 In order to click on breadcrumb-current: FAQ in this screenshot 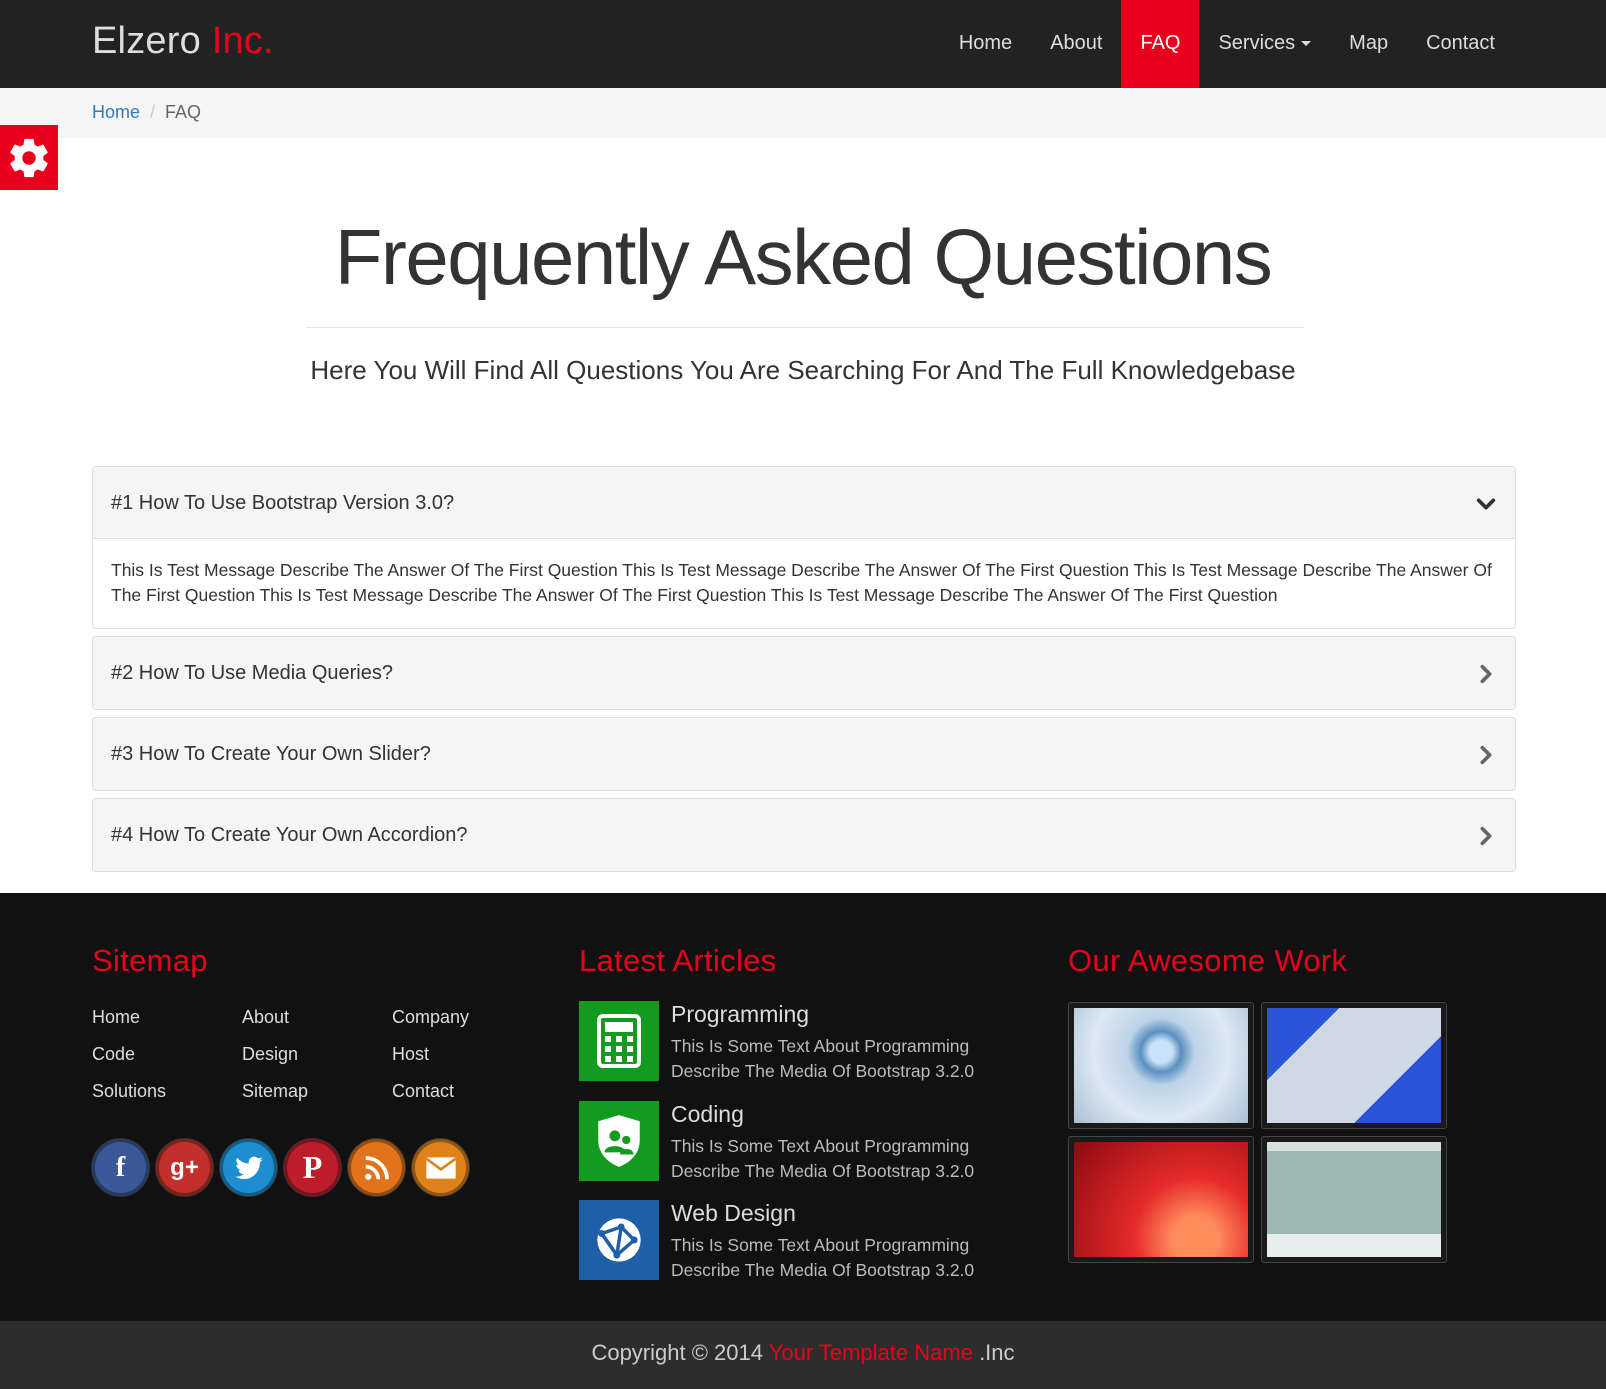, I will do `click(183, 112)`.